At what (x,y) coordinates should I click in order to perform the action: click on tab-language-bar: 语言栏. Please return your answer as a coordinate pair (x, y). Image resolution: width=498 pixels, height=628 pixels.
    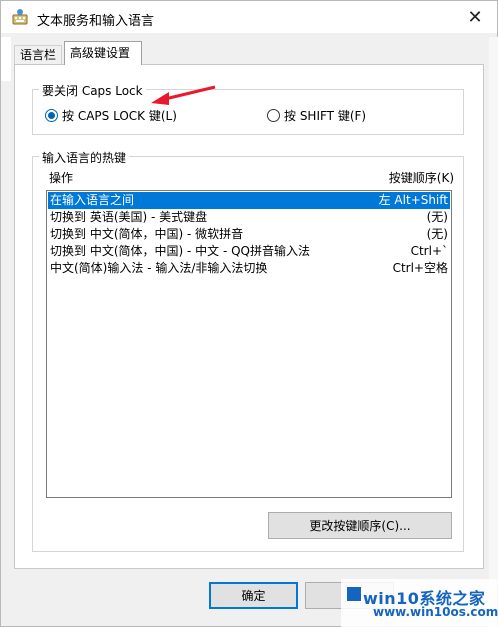
    Looking at the image, I should click on (38, 55).